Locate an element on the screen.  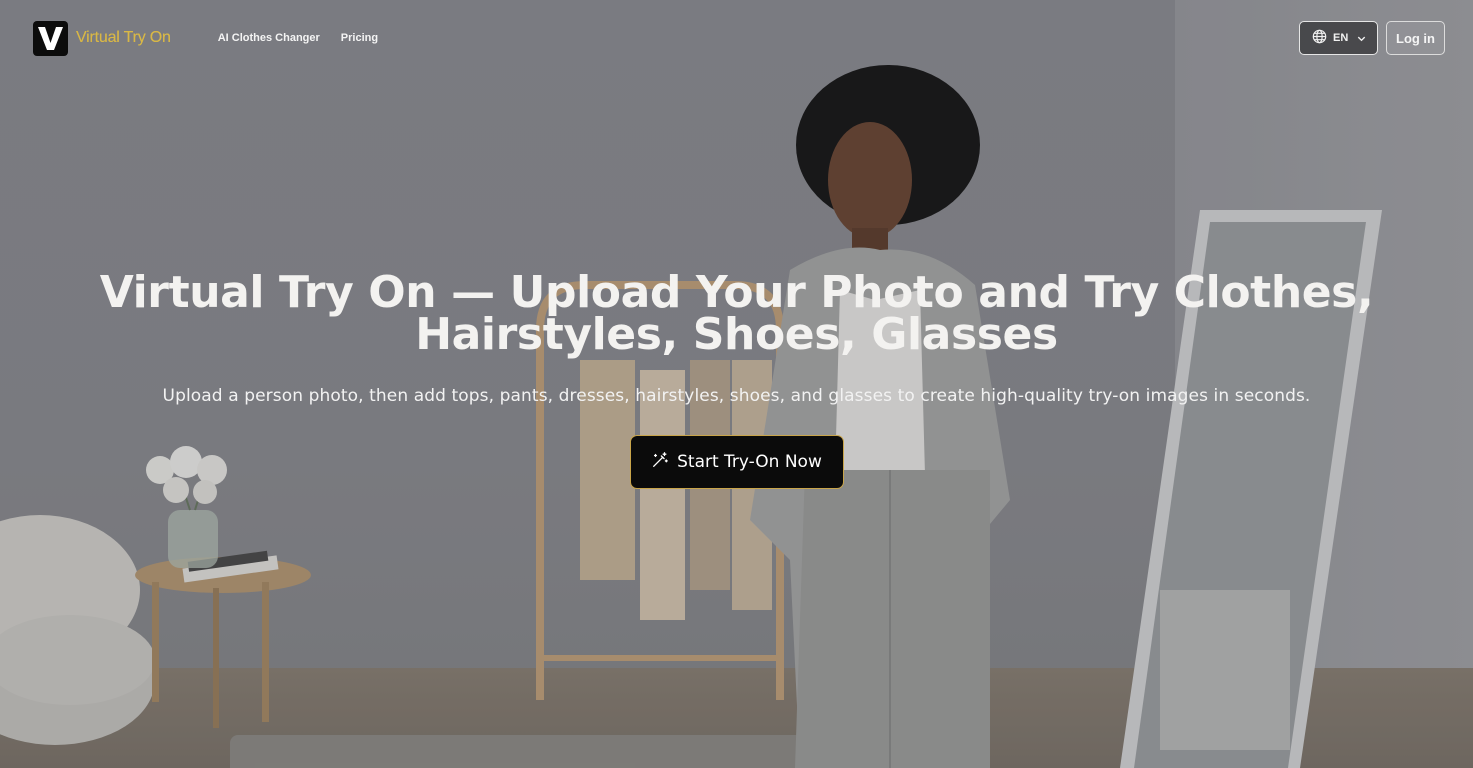
start-try-on-button: Start Try-On Now is located at coordinates (736, 462).